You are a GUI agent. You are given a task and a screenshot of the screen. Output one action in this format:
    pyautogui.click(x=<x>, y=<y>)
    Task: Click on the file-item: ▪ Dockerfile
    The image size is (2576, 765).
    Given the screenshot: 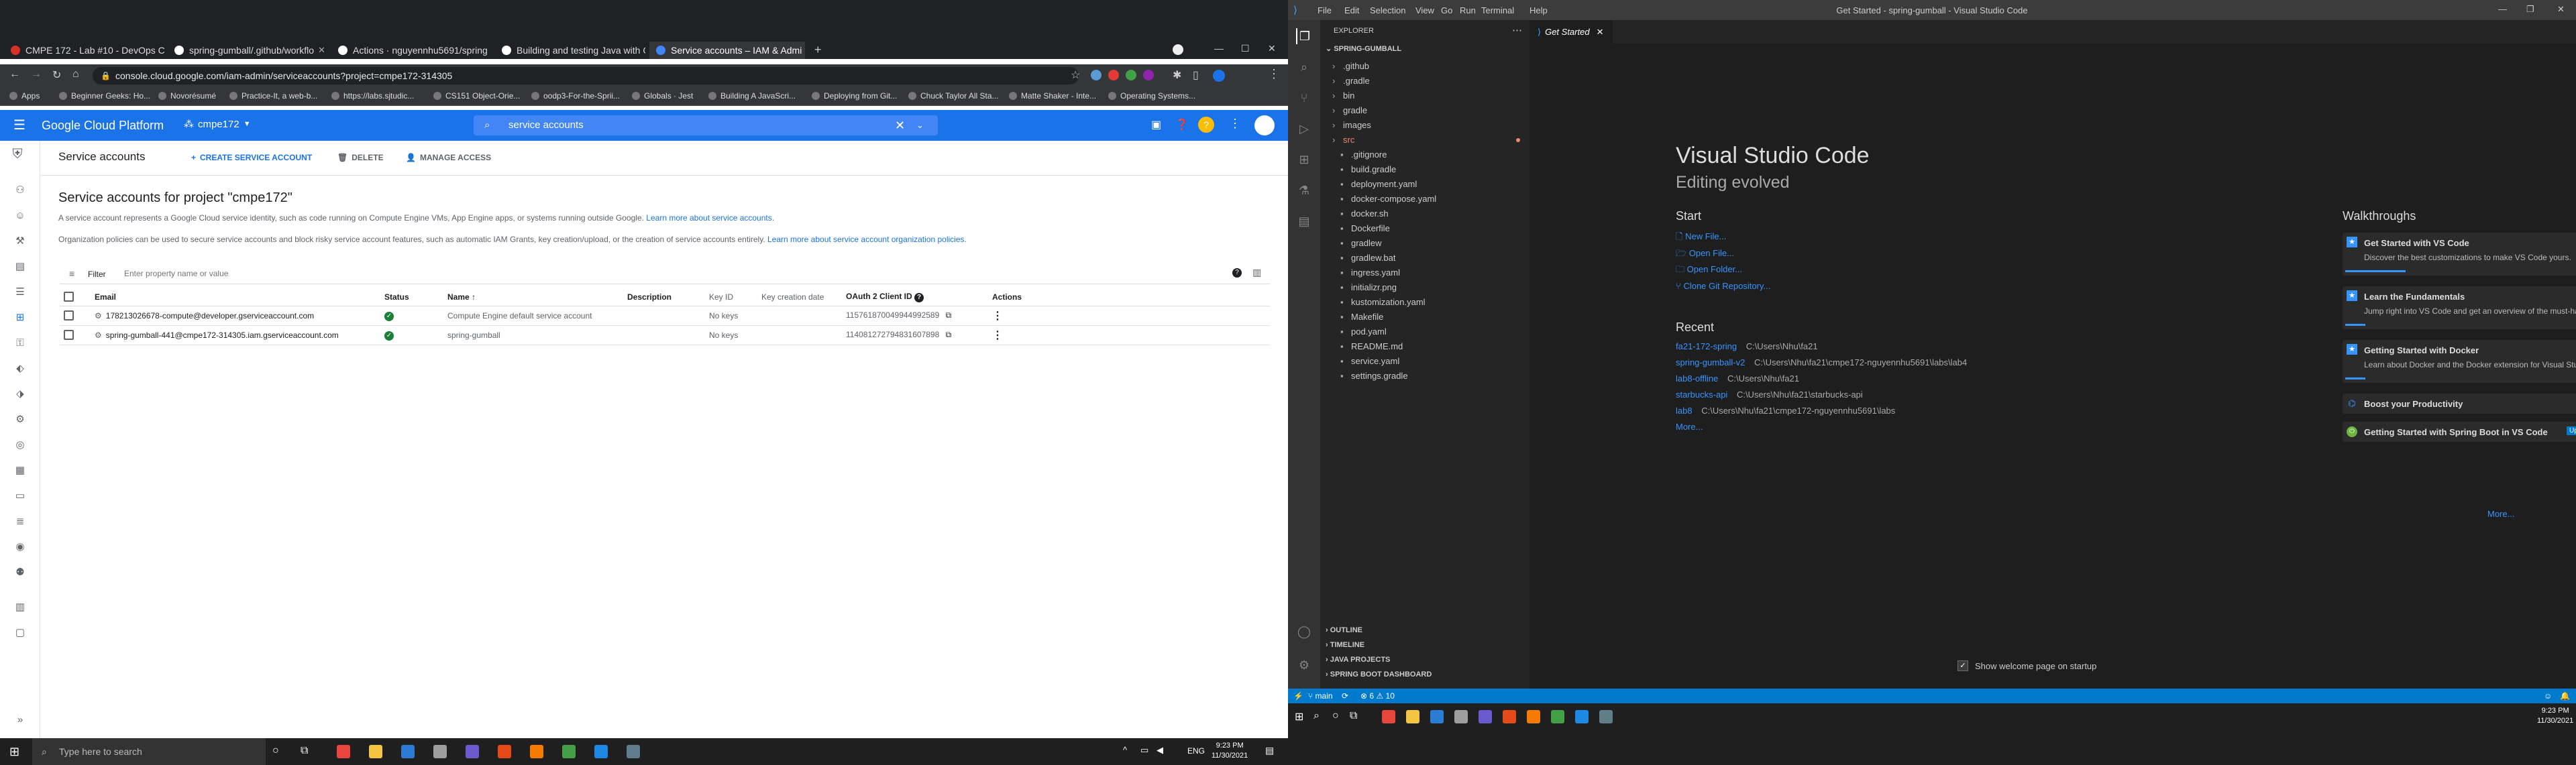 What is the action you would take?
    pyautogui.click(x=1424, y=228)
    